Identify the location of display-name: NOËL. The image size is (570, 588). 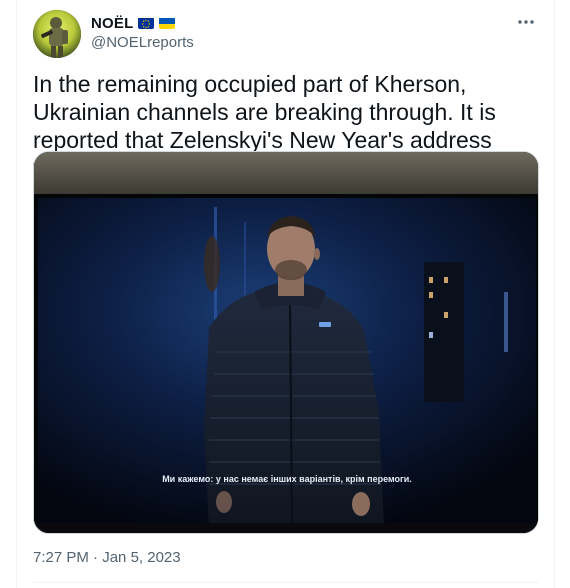
(112, 23).